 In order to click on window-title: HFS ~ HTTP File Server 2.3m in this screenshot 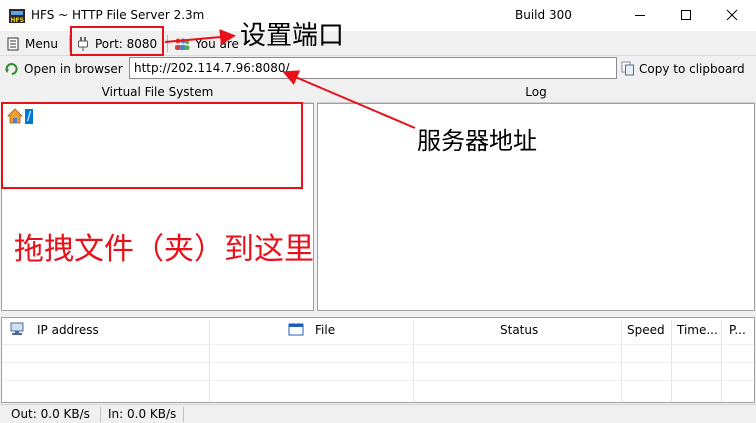, I will do `click(118, 15)`.